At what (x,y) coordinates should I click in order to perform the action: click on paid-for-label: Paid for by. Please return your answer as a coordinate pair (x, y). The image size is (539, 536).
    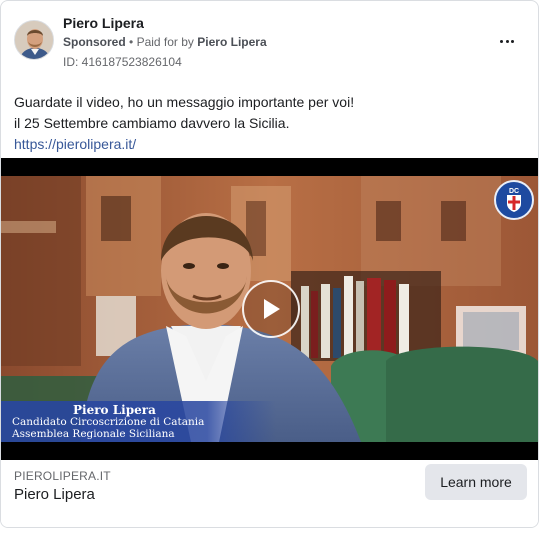
    Looking at the image, I should click on (165, 42).